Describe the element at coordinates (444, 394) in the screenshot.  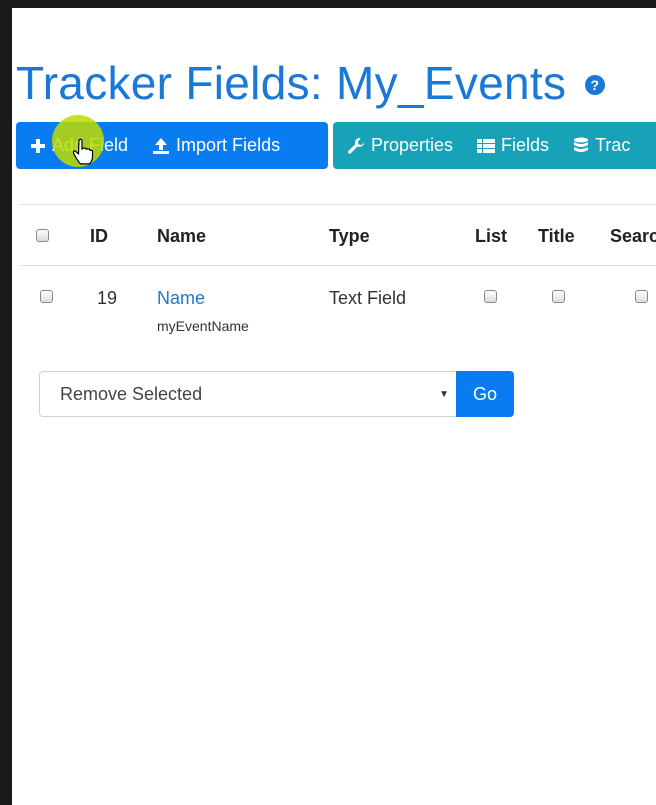
I see `caret-down-icon: ▼` at that location.